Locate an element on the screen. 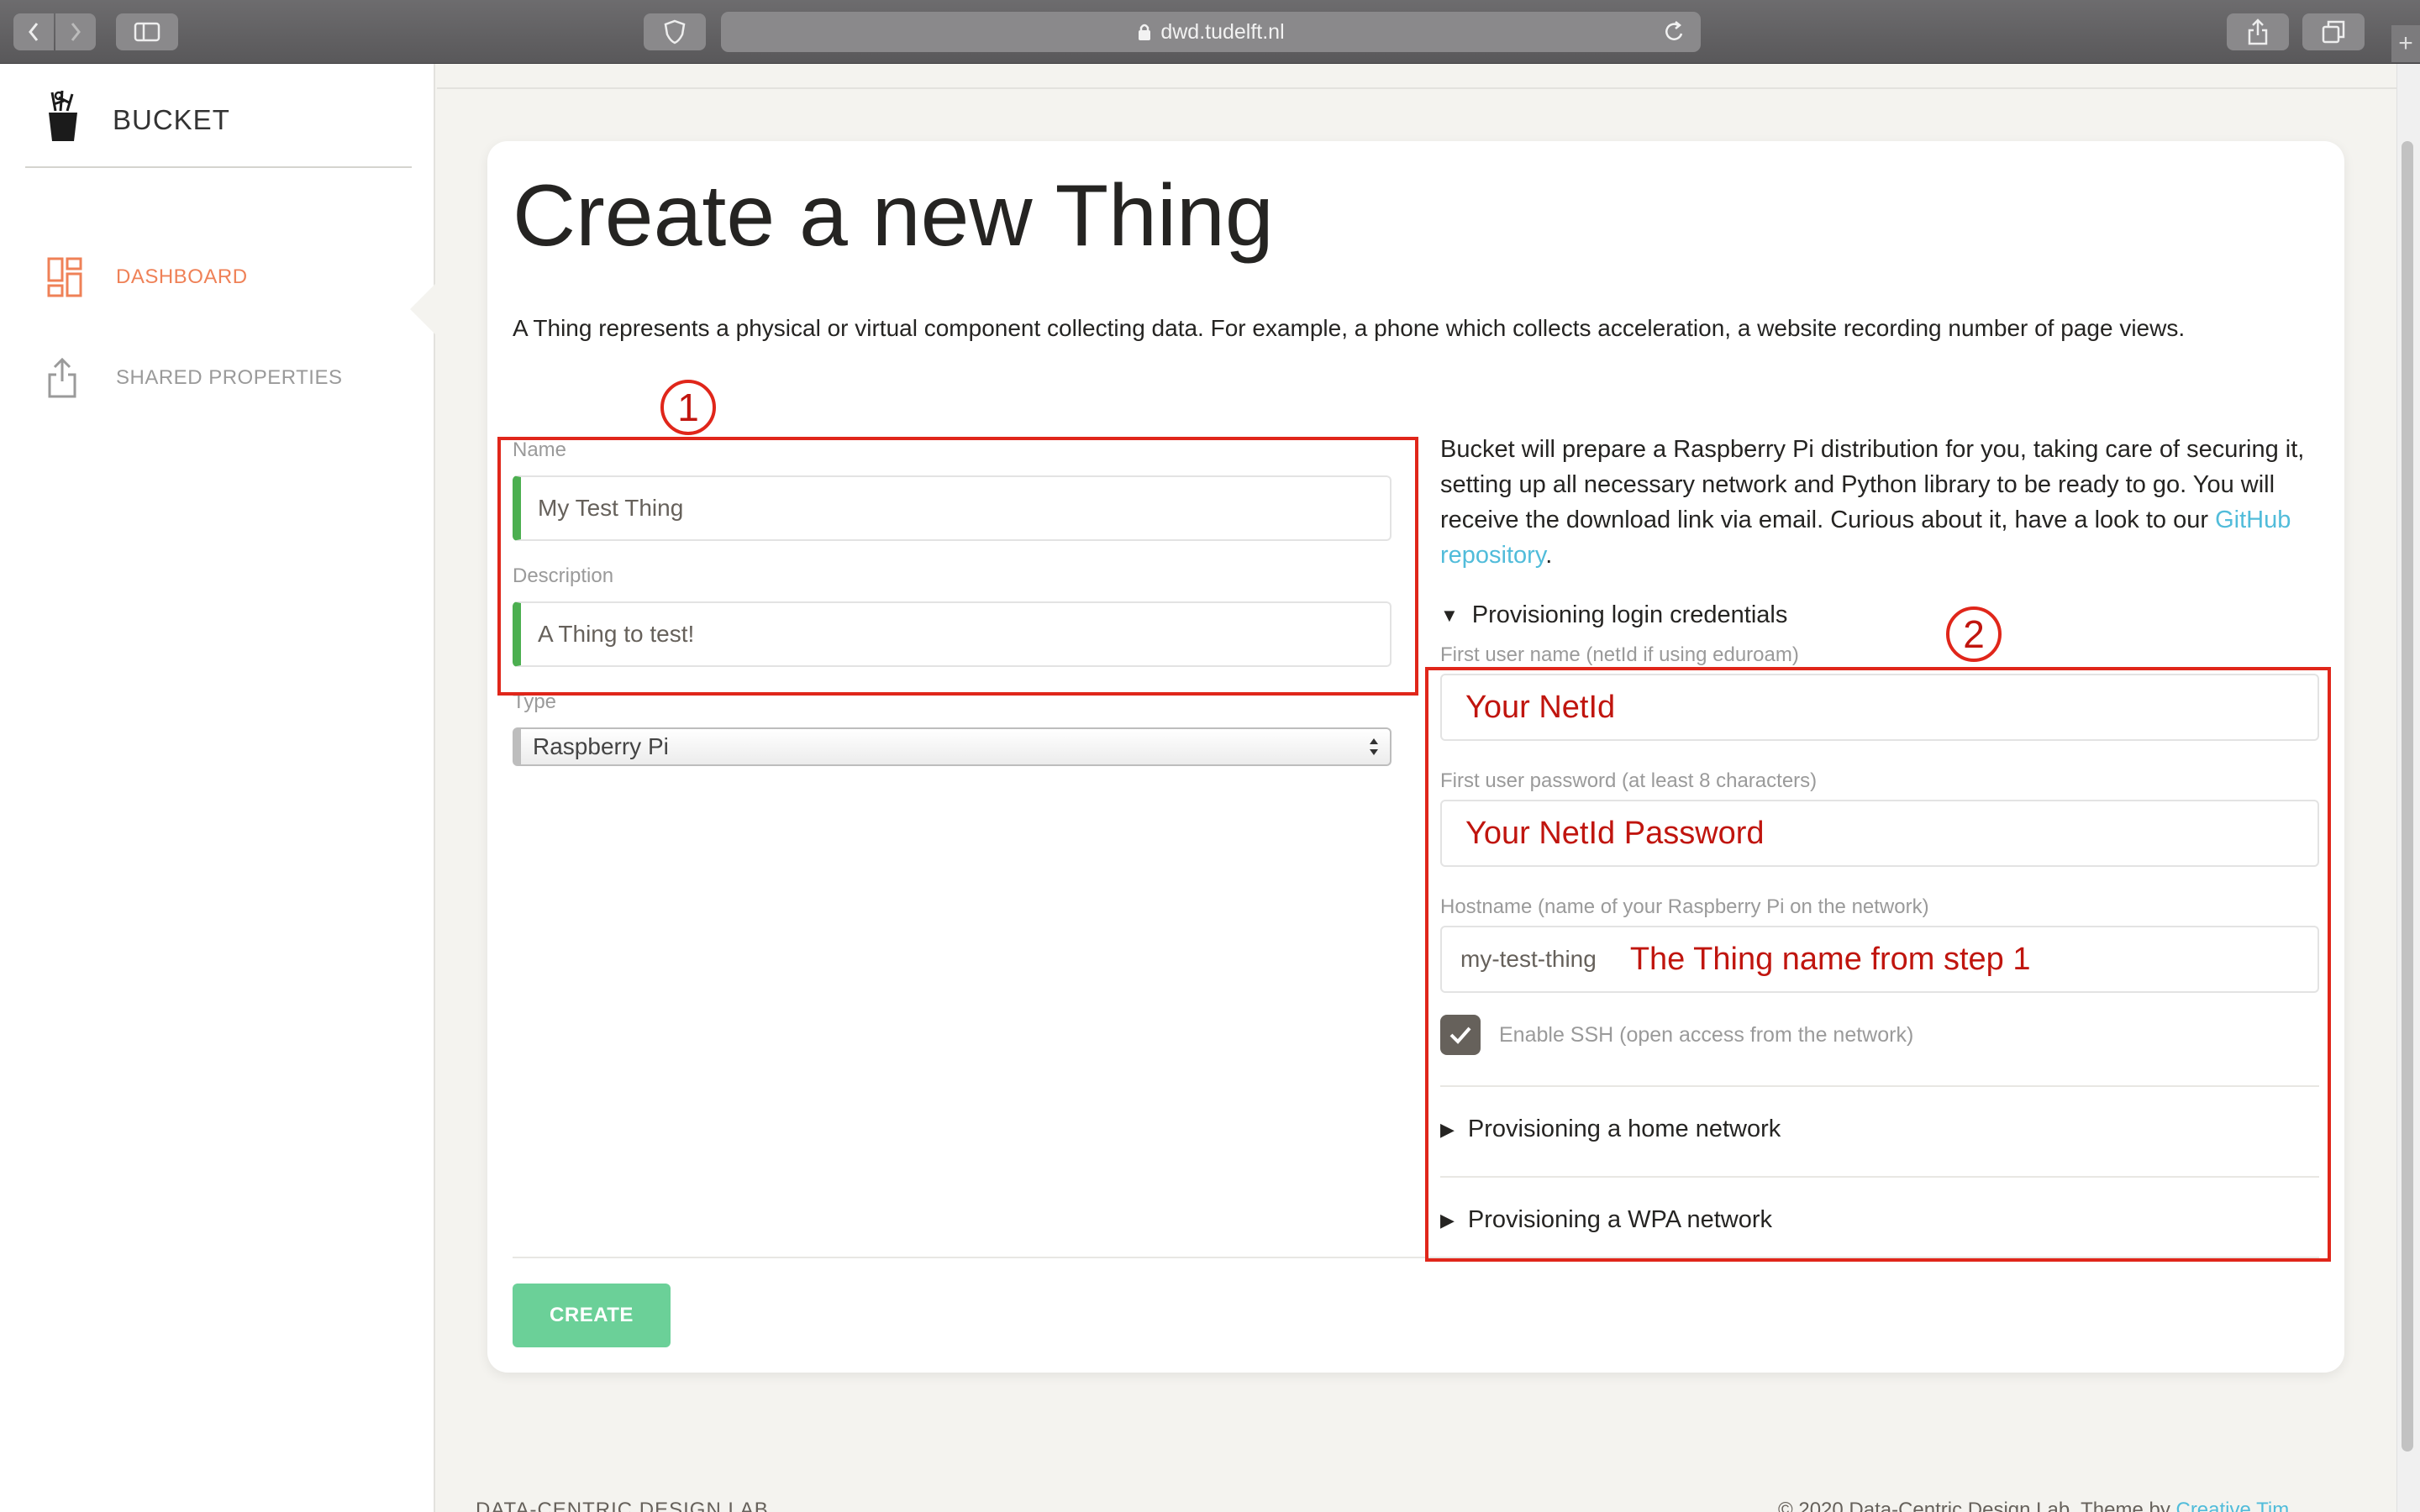 The height and width of the screenshot is (1512, 2420). expanded-triangle-icon: ▼ is located at coordinates (1449, 615).